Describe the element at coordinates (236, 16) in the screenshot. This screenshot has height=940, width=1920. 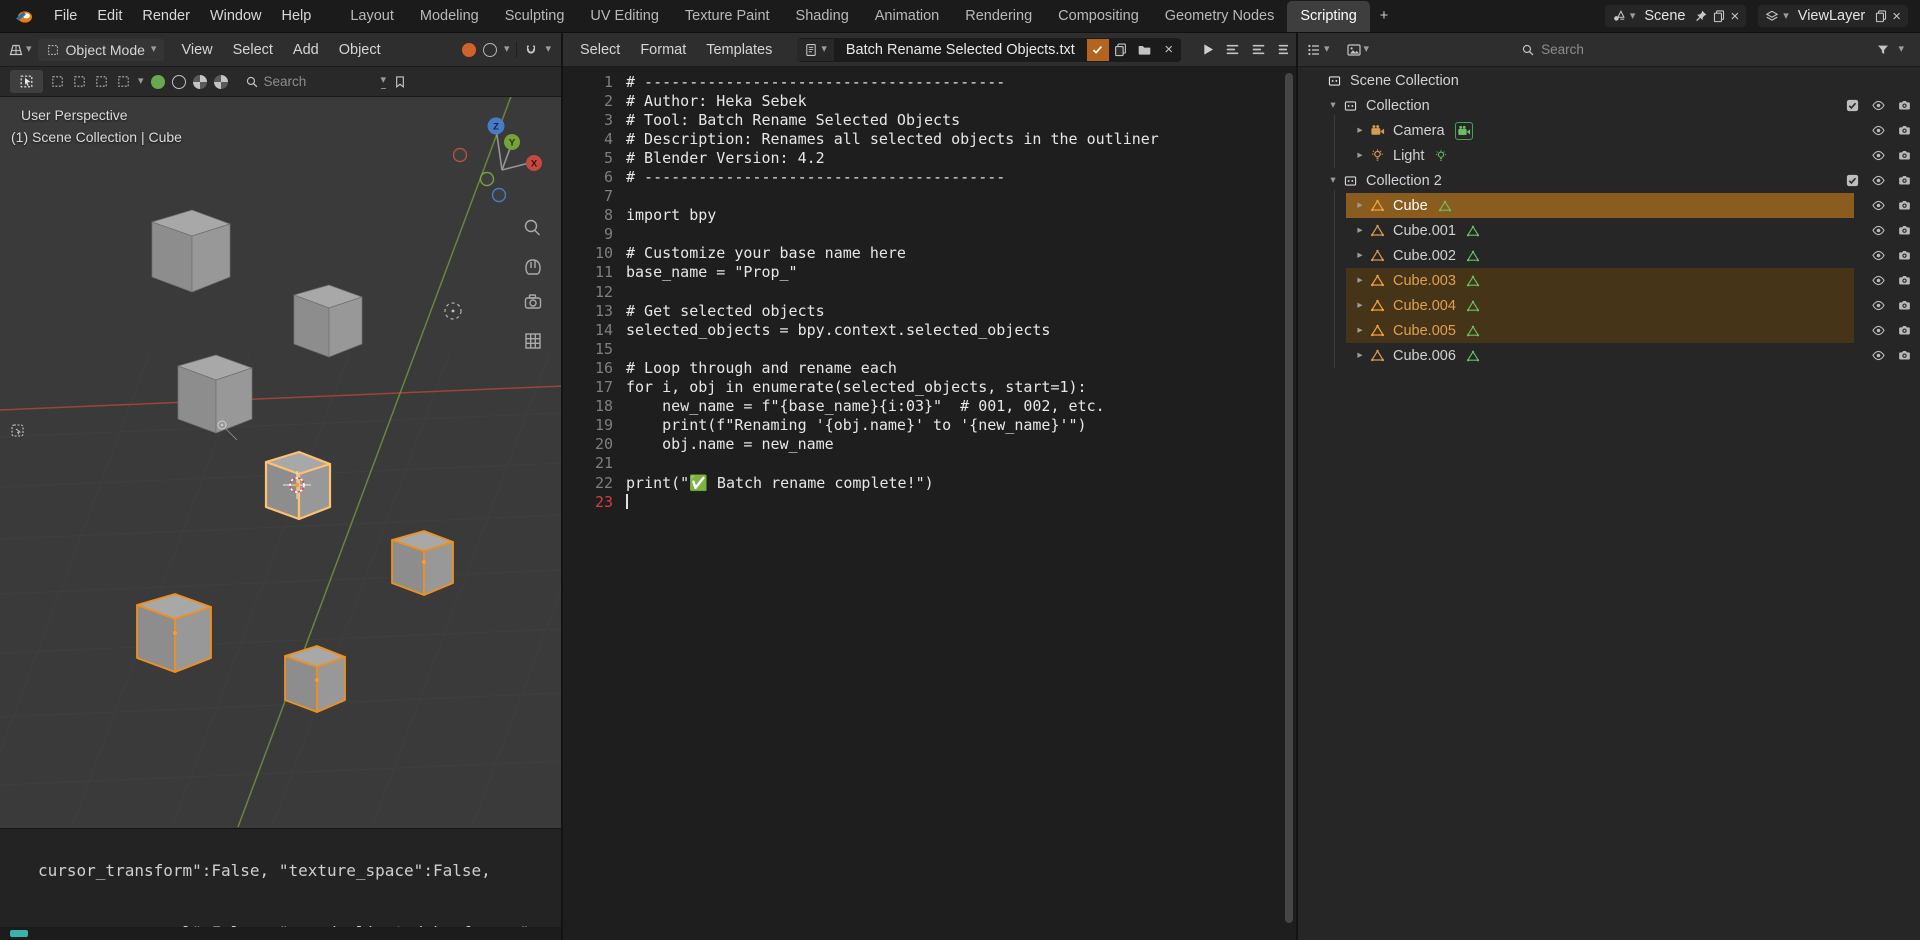
I see `menu-window: Window` at that location.